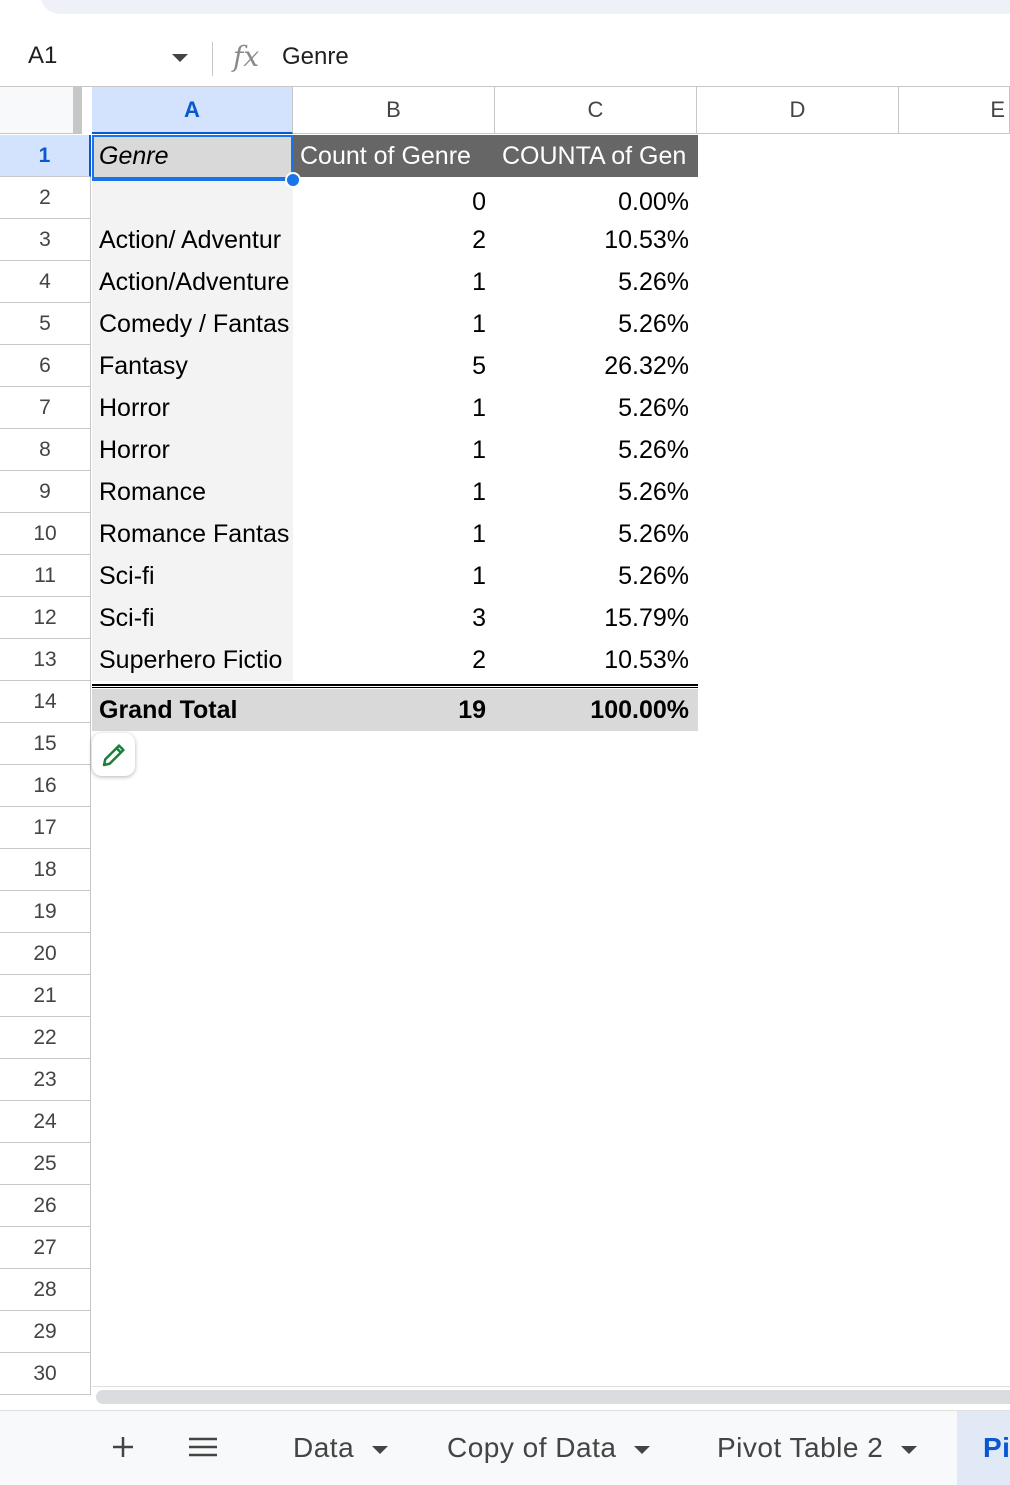 Image resolution: width=1010 pixels, height=1485 pixels. I want to click on grand-total-percent: 100.00%, so click(596, 710).